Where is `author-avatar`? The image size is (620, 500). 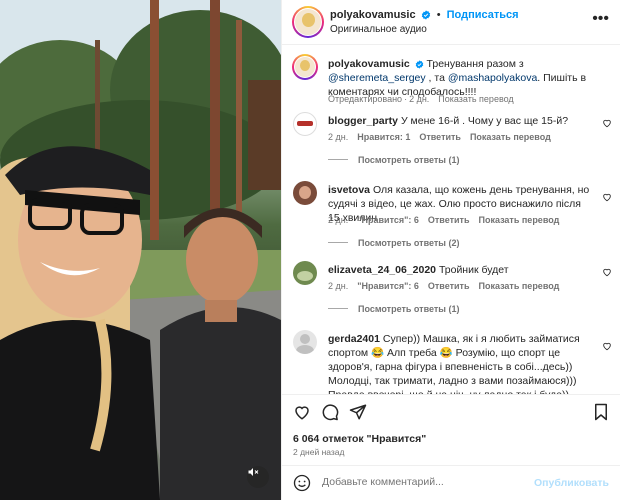
author-avatar is located at coordinates (308, 22).